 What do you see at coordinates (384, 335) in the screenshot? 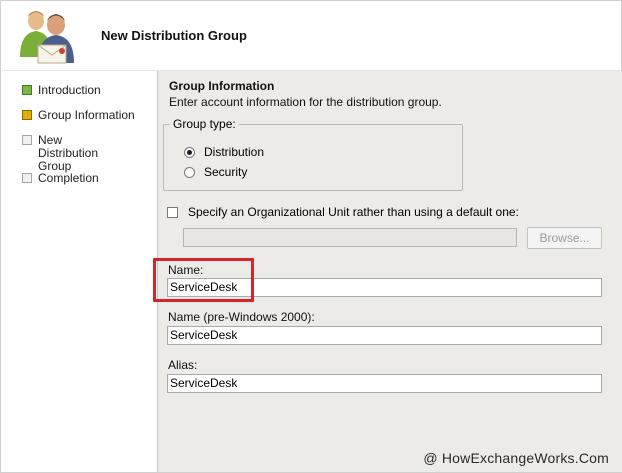
I see `pre2000-name-input: ServiceDesk` at bounding box center [384, 335].